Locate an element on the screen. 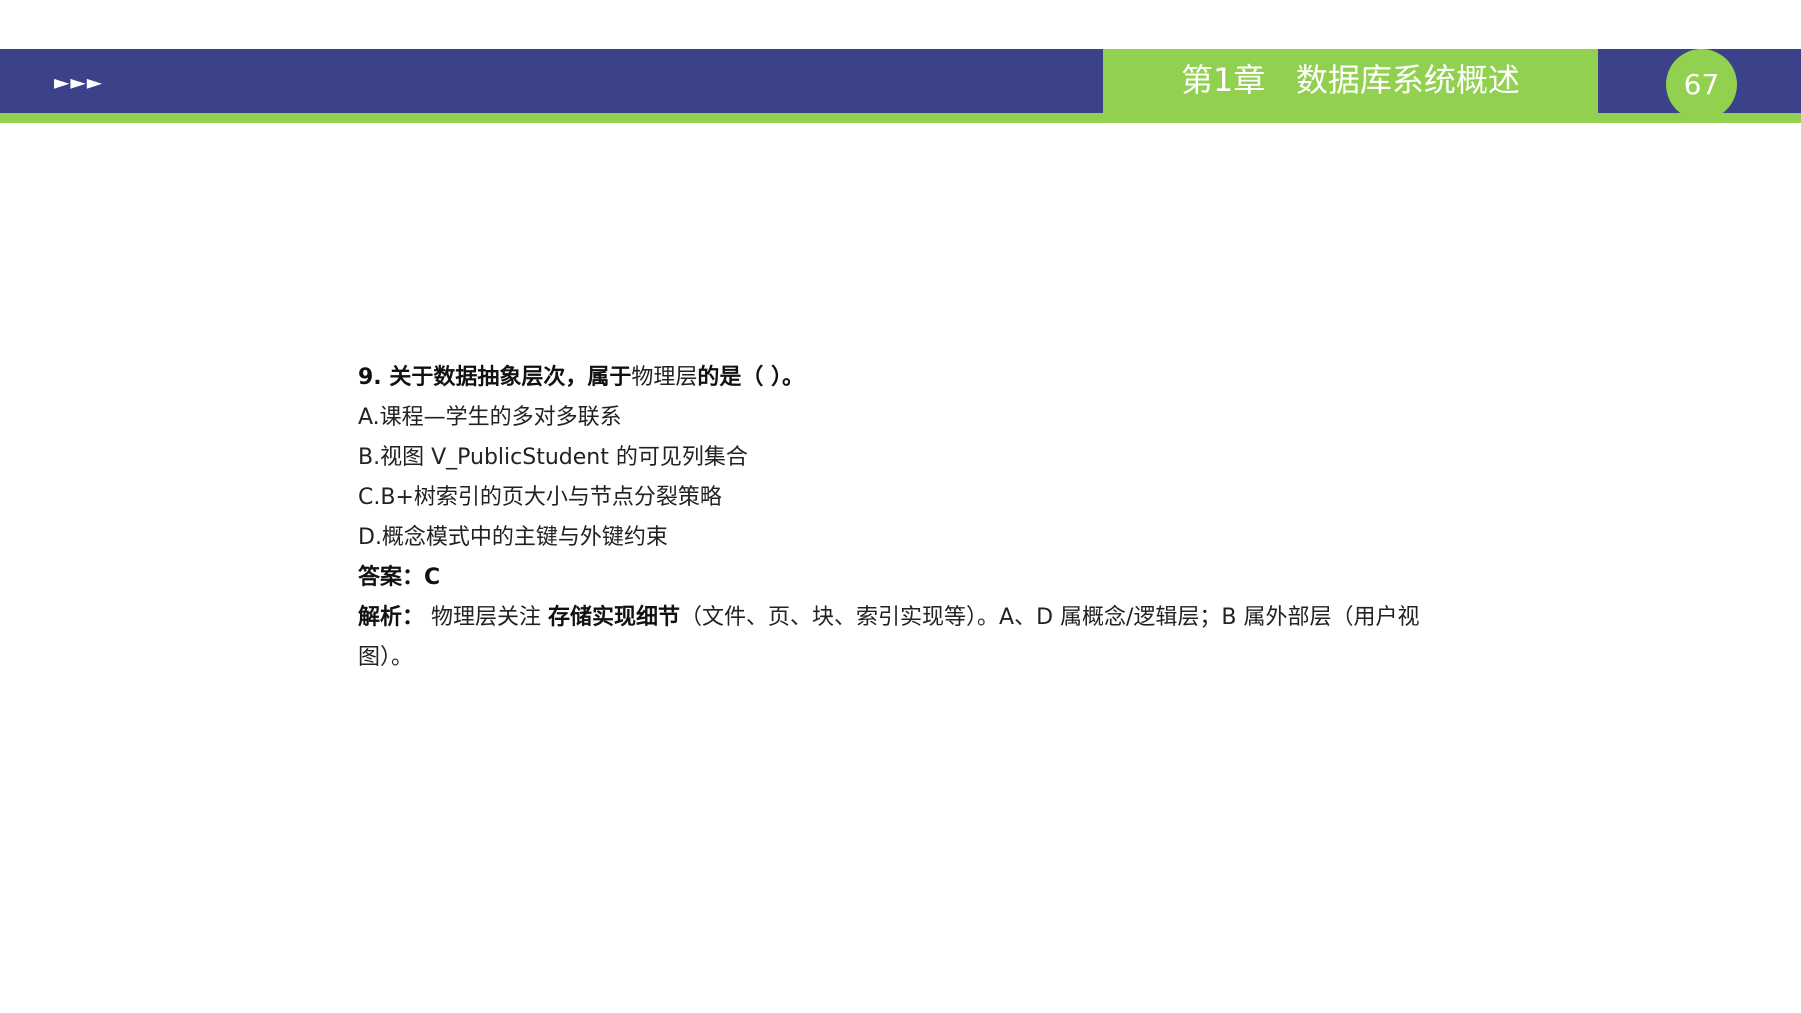  page-number: 67 is located at coordinates (1701, 84).